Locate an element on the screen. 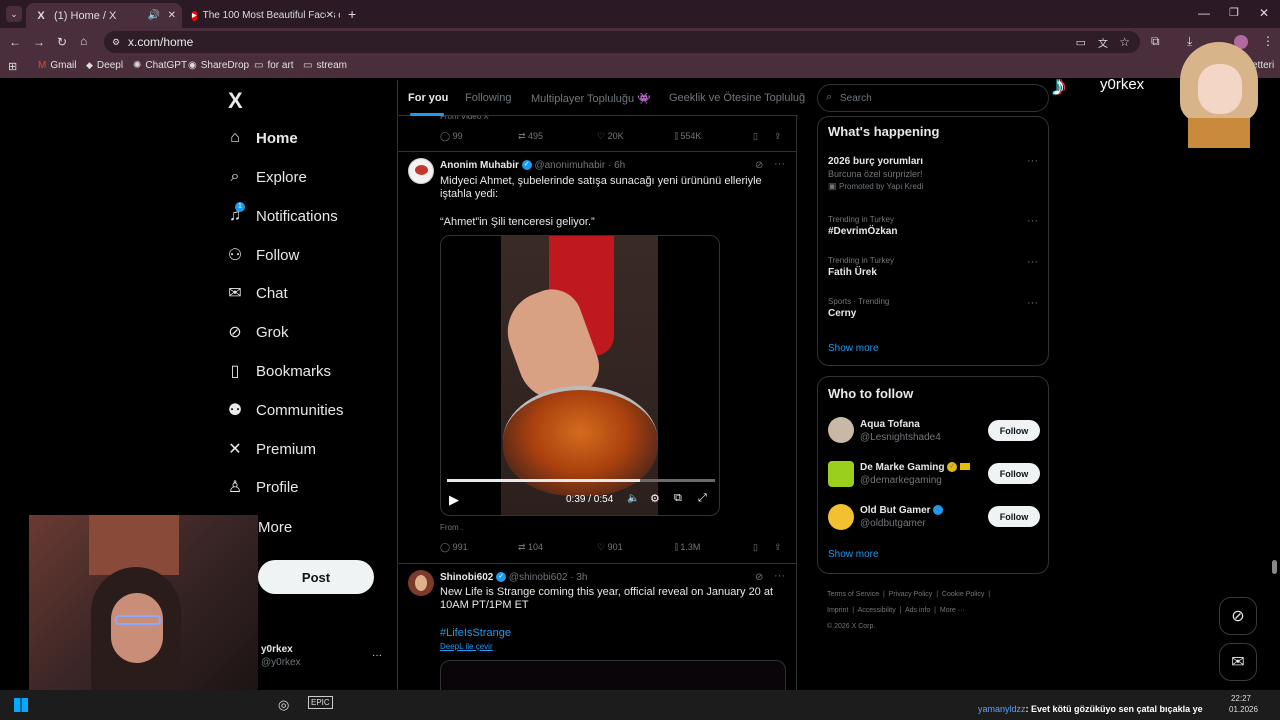 The width and height of the screenshot is (1280, 720). suggested-account: De Marke Gaming ✓ @demarkegaming is located at coordinates (915, 474).